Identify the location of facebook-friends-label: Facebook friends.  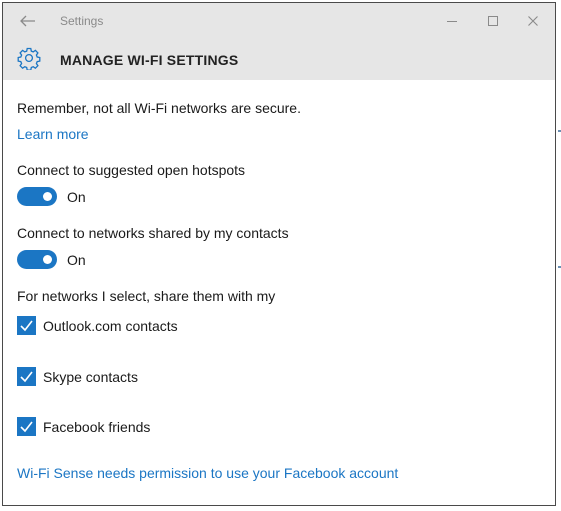
(97, 427).